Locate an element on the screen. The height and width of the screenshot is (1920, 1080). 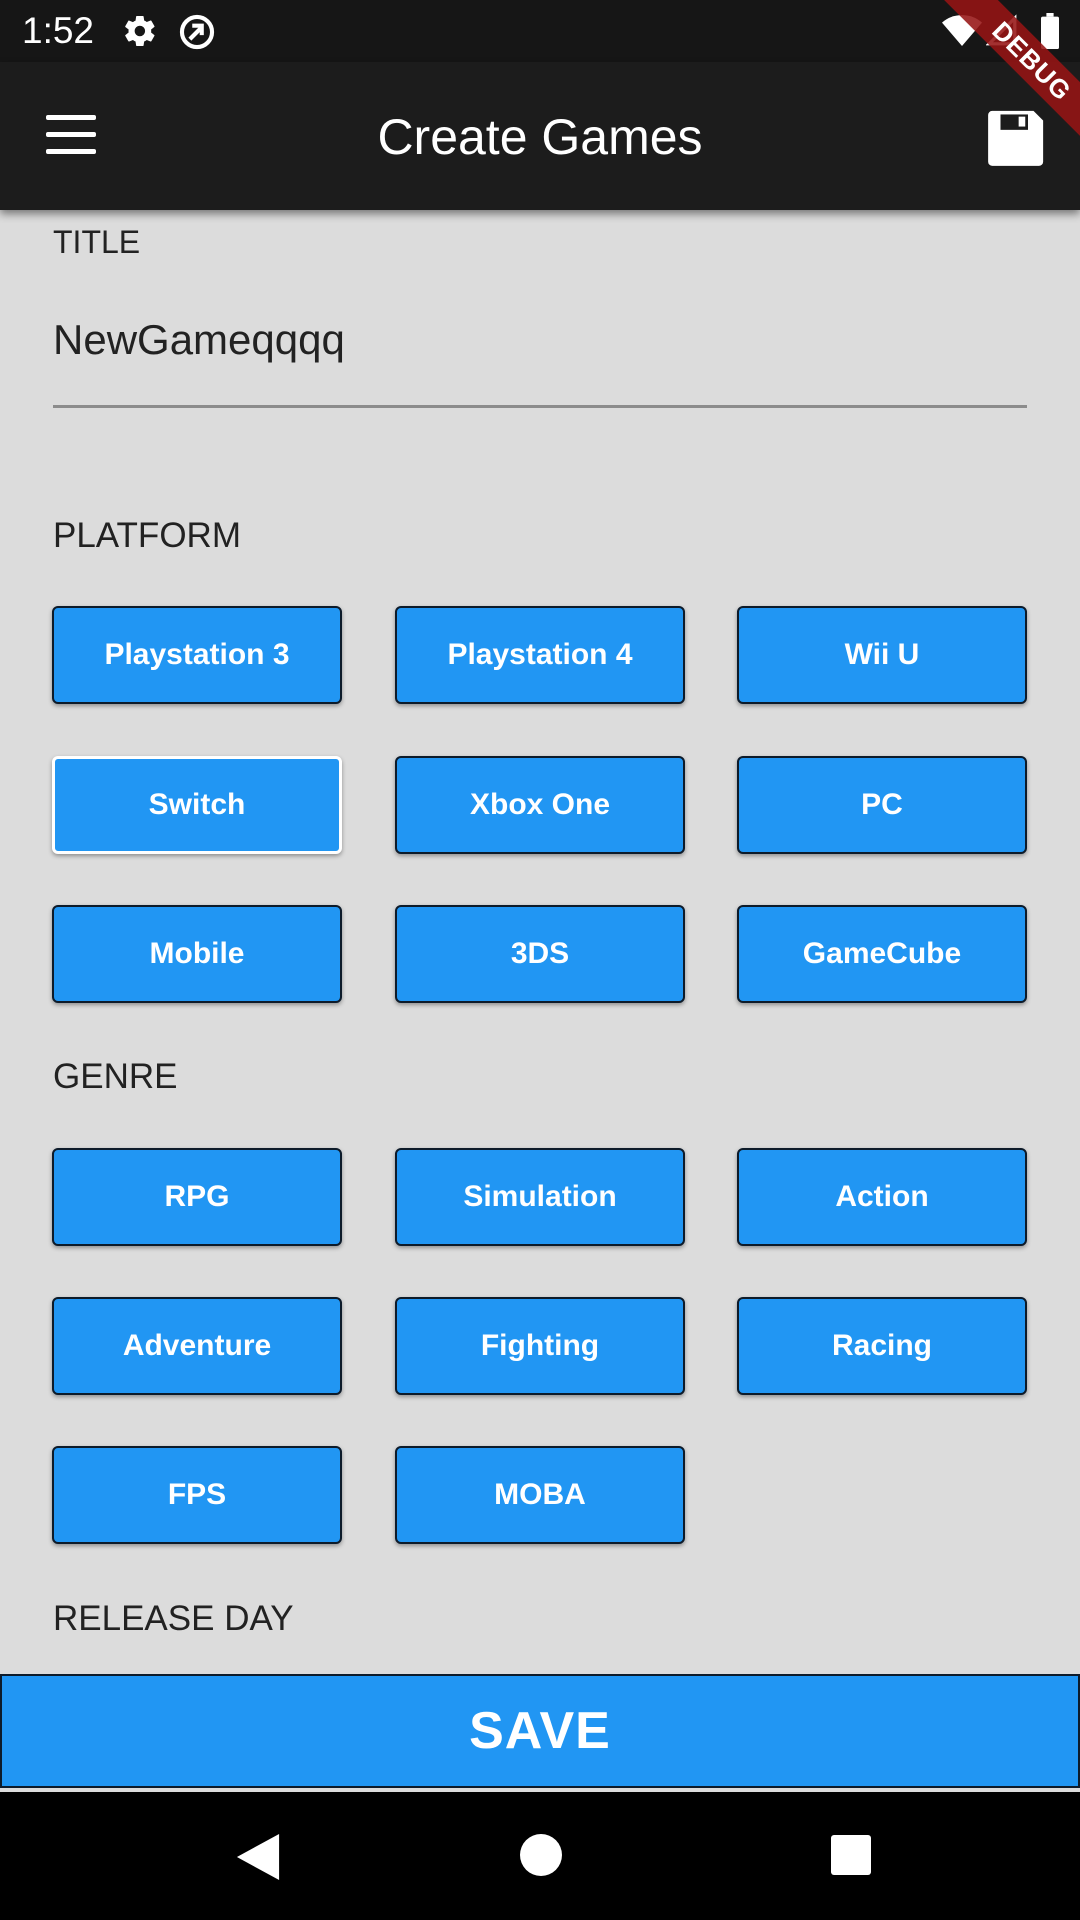
navigation-bar is located at coordinates (540, 1856).